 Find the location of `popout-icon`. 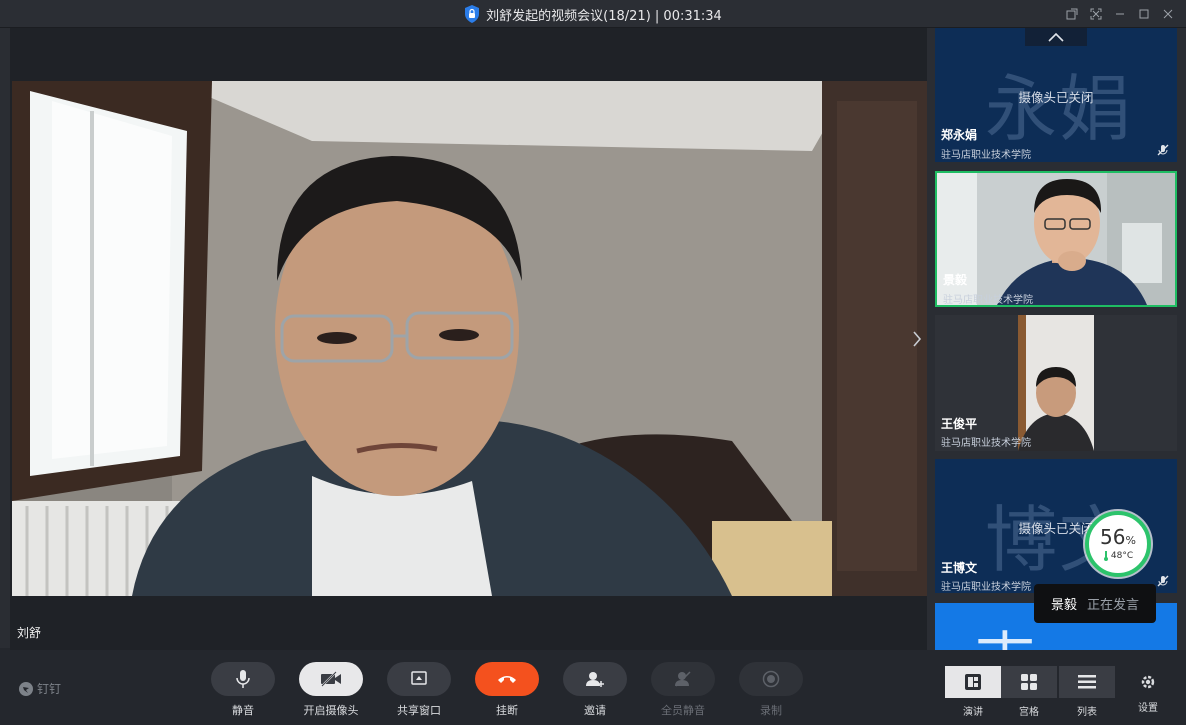

popout-icon is located at coordinates (1072, 14).